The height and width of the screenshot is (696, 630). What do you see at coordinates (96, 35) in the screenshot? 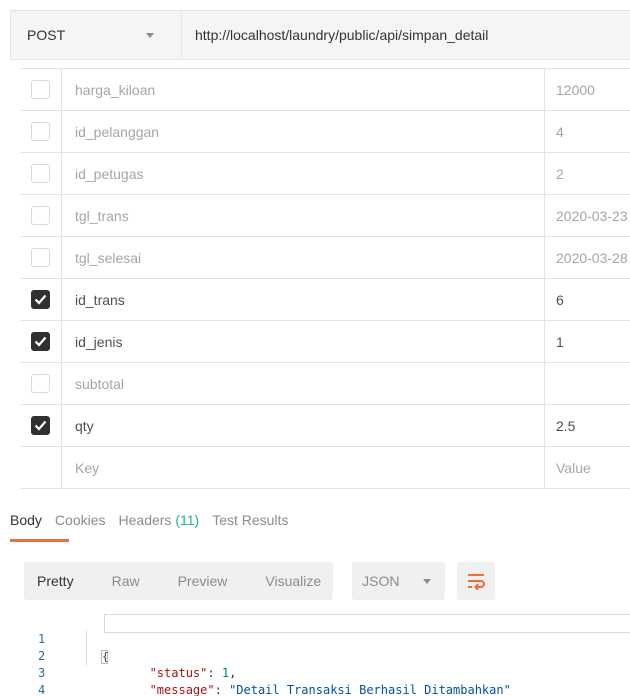
I see `http-method-select: POST` at bounding box center [96, 35].